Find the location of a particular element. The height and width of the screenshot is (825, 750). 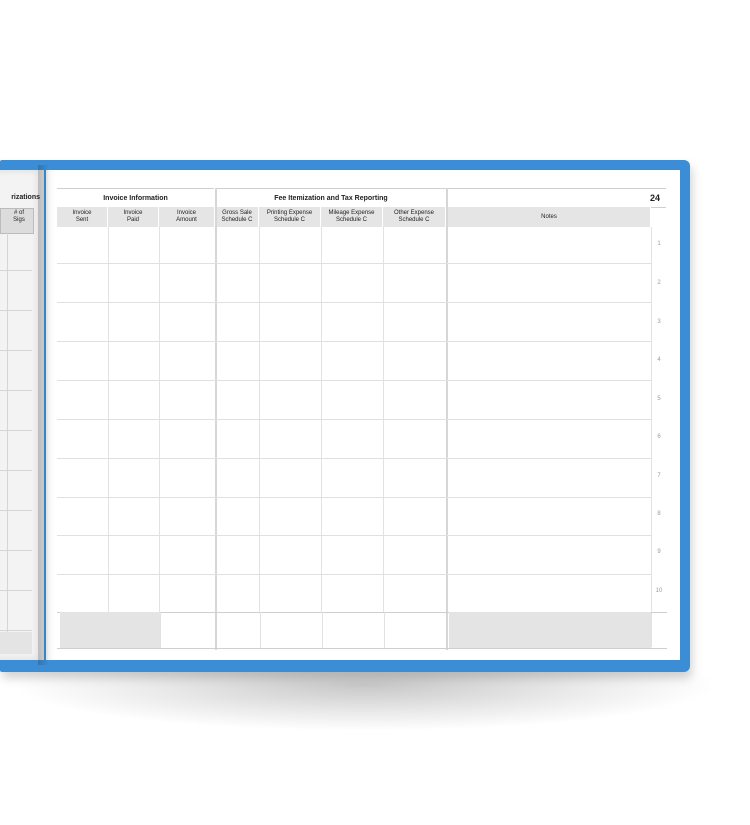

left-page-divider is located at coordinates (7, 432).